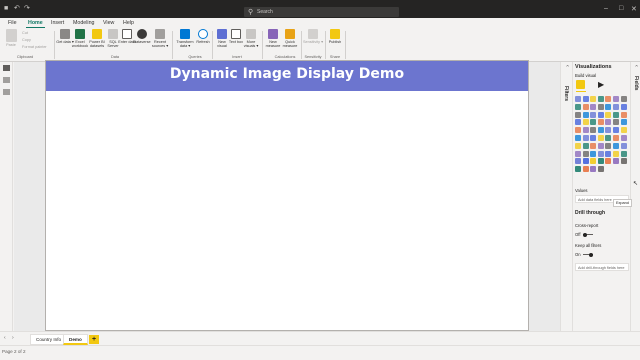 This screenshot has height=360, width=640. Describe the element at coordinates (57, 23) in the screenshot. I see `tab-insert: Insert` at that location.